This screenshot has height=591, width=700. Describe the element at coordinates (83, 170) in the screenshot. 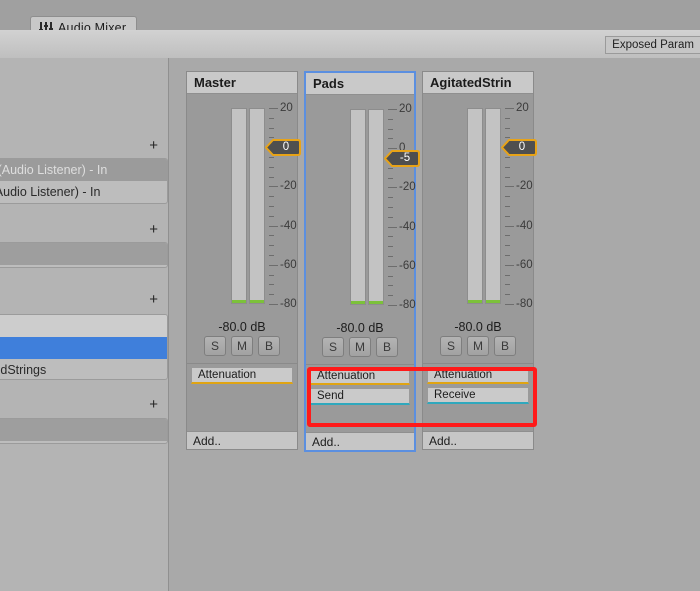

I see `list-item: er (Audio Listener) - In` at that location.